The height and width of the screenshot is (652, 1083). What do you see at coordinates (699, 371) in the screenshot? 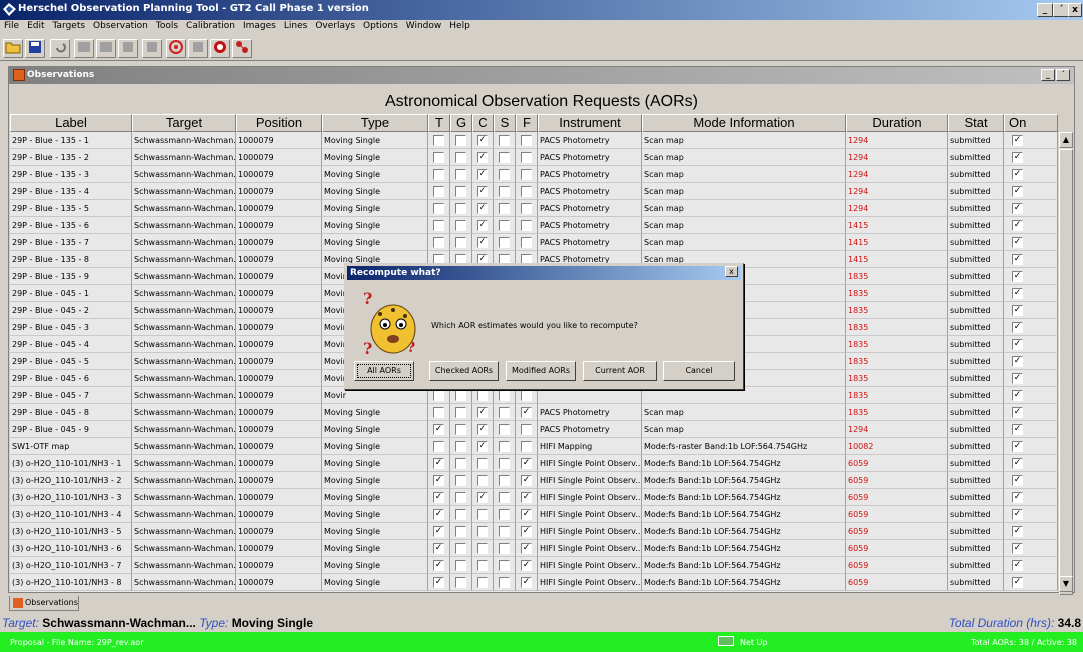
I see `cancel-button: Cancel` at bounding box center [699, 371].